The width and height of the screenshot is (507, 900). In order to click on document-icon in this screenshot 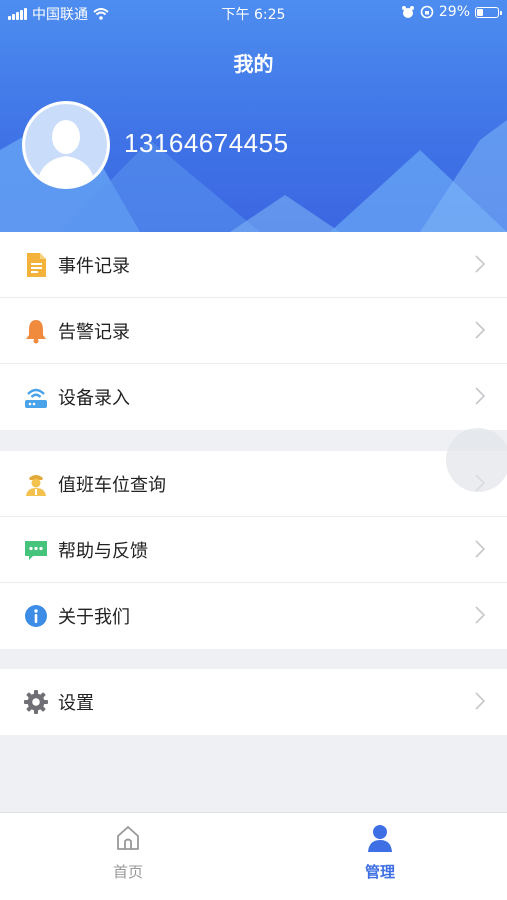, I will do `click(36, 265)`.